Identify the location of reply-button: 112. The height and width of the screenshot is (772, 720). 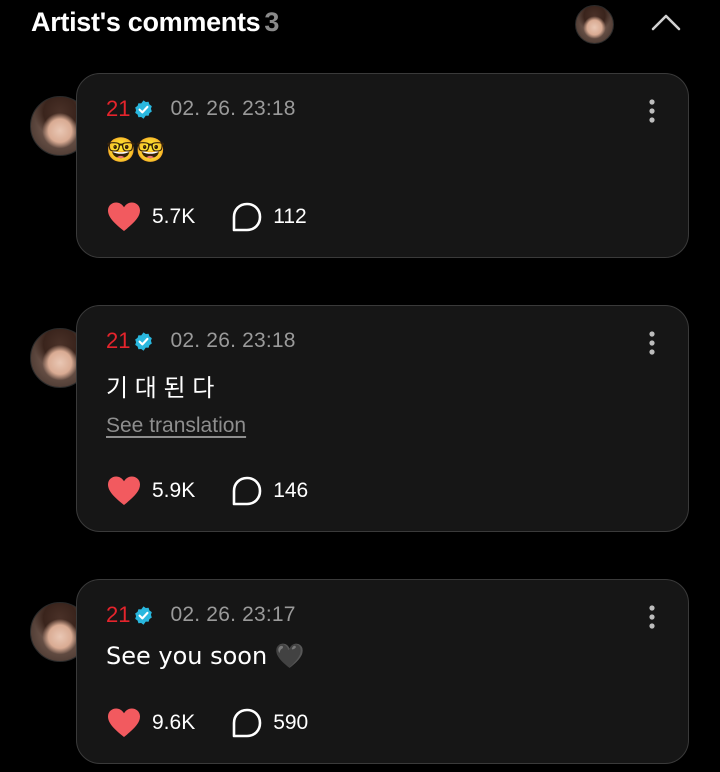
(269, 217).